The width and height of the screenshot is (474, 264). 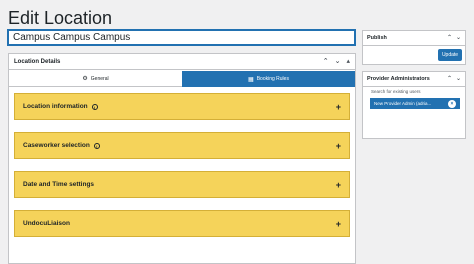 I want to click on page-title: Edit Location, so click(x=60, y=18).